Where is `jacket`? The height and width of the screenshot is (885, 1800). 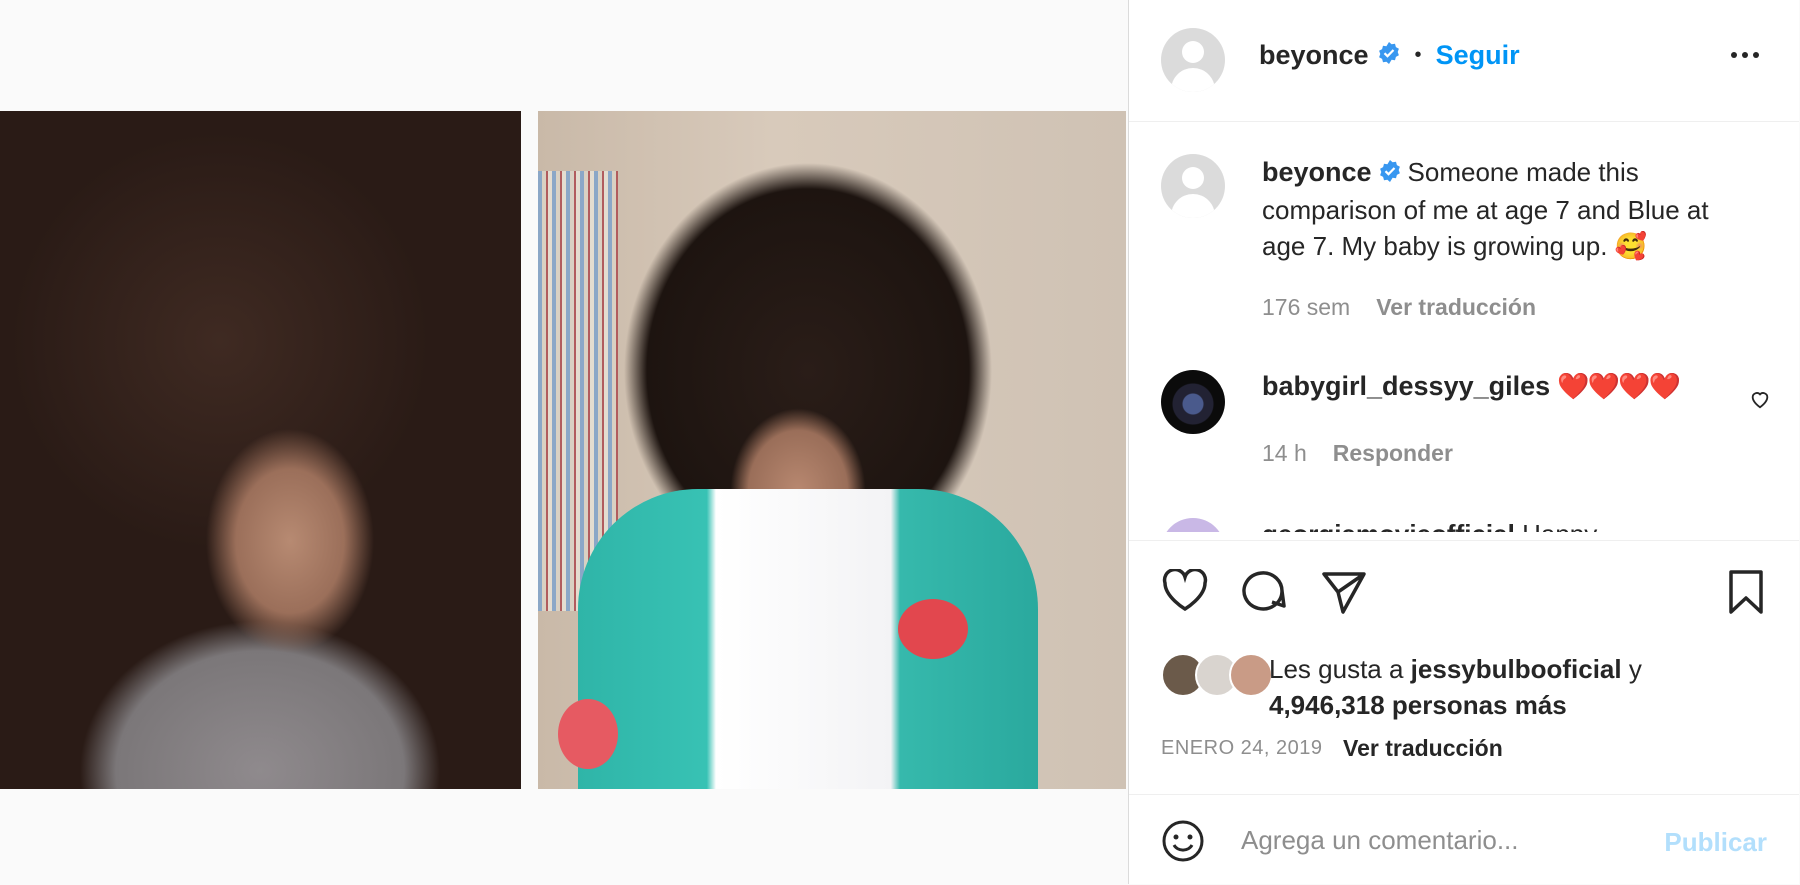
jacket is located at coordinates (808, 639).